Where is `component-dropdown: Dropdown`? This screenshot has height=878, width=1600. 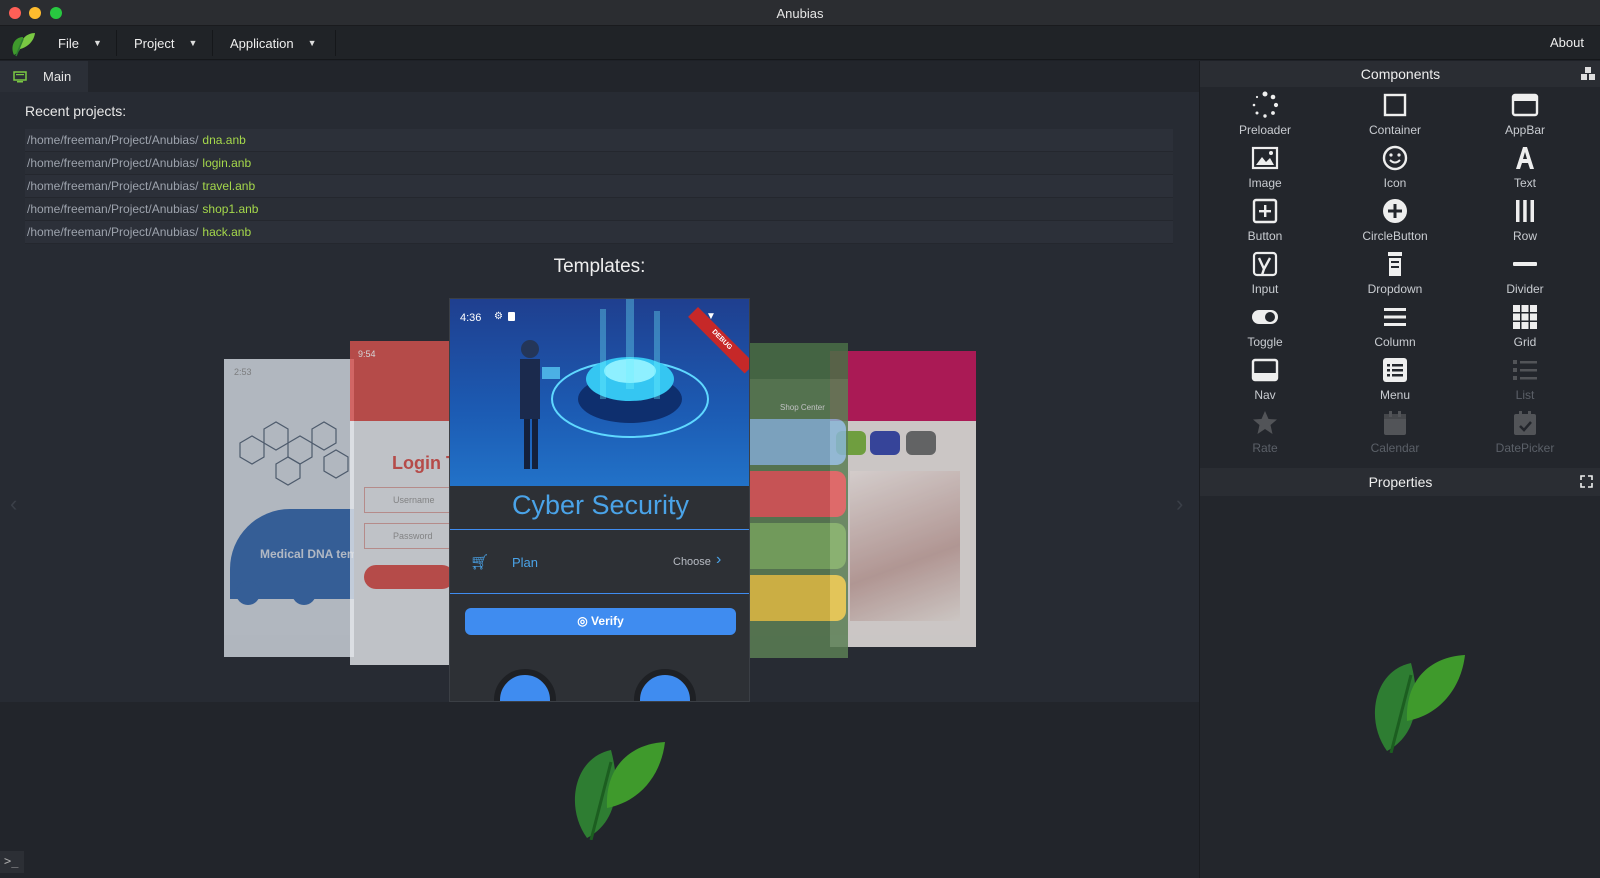 component-dropdown: Dropdown is located at coordinates (1395, 274).